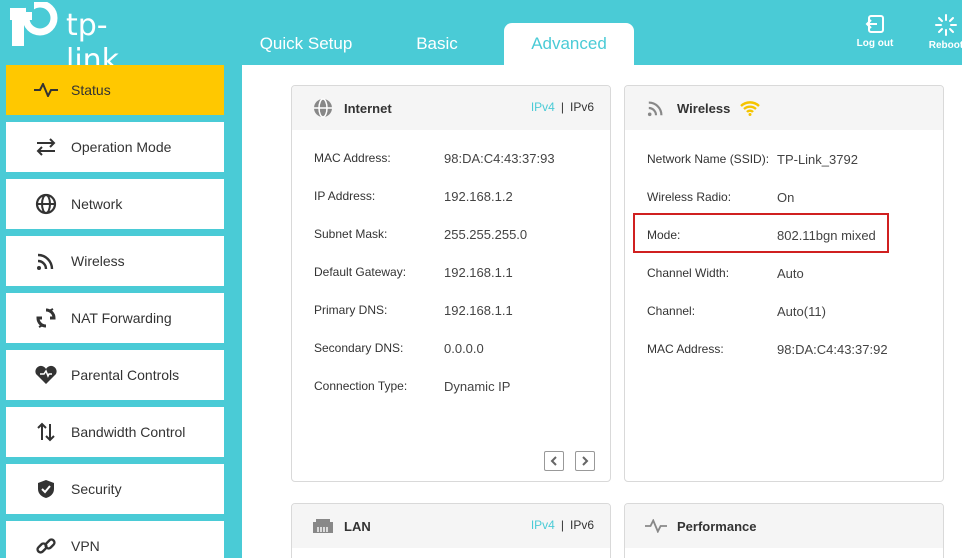  I want to click on sidebar-item-parental-controls: Parental Controls, so click(115, 375).